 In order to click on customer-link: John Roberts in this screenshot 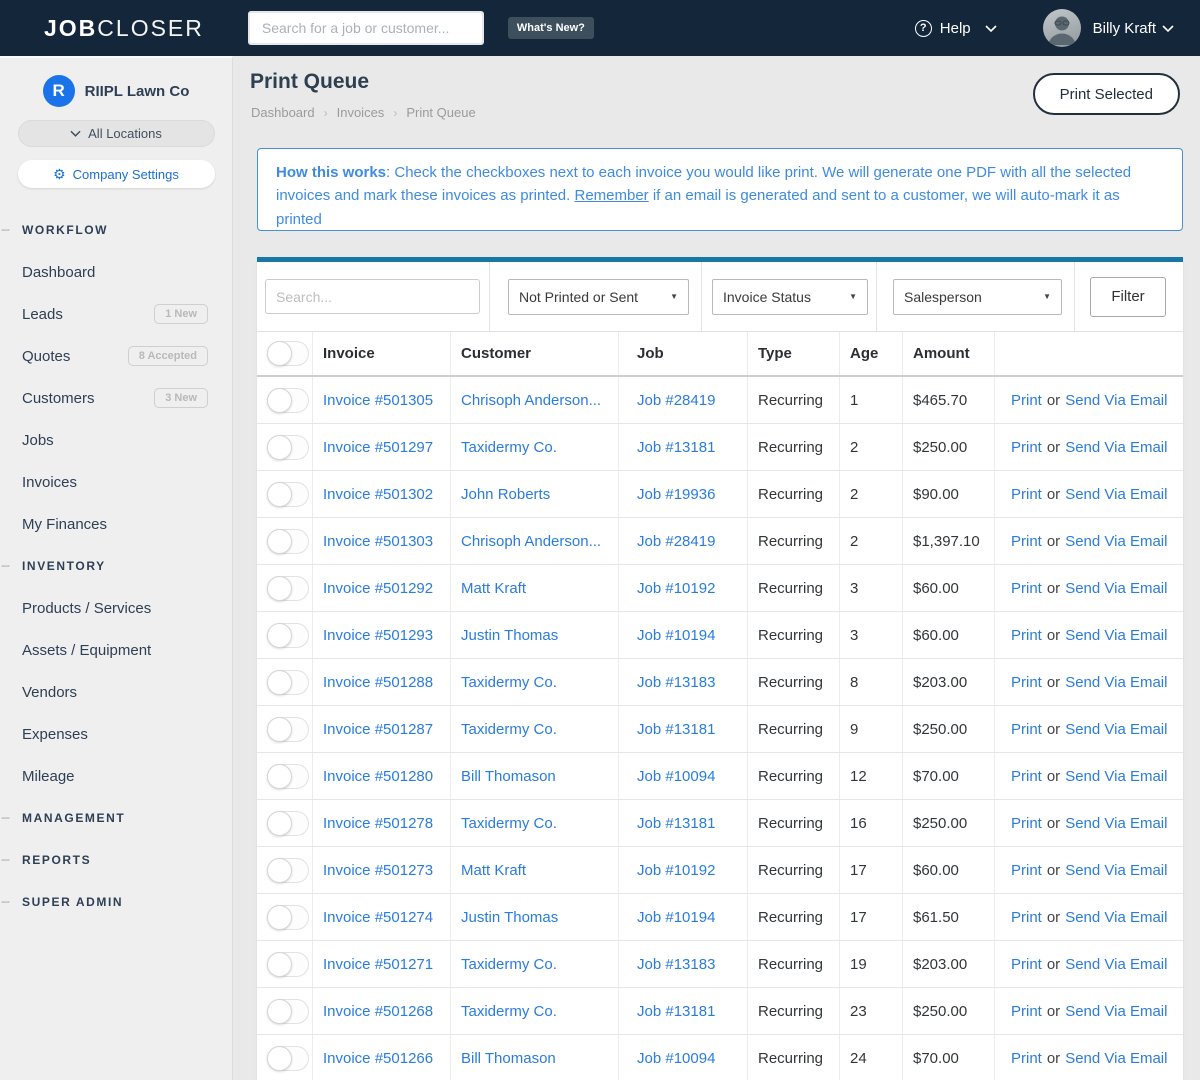, I will do `click(505, 494)`.